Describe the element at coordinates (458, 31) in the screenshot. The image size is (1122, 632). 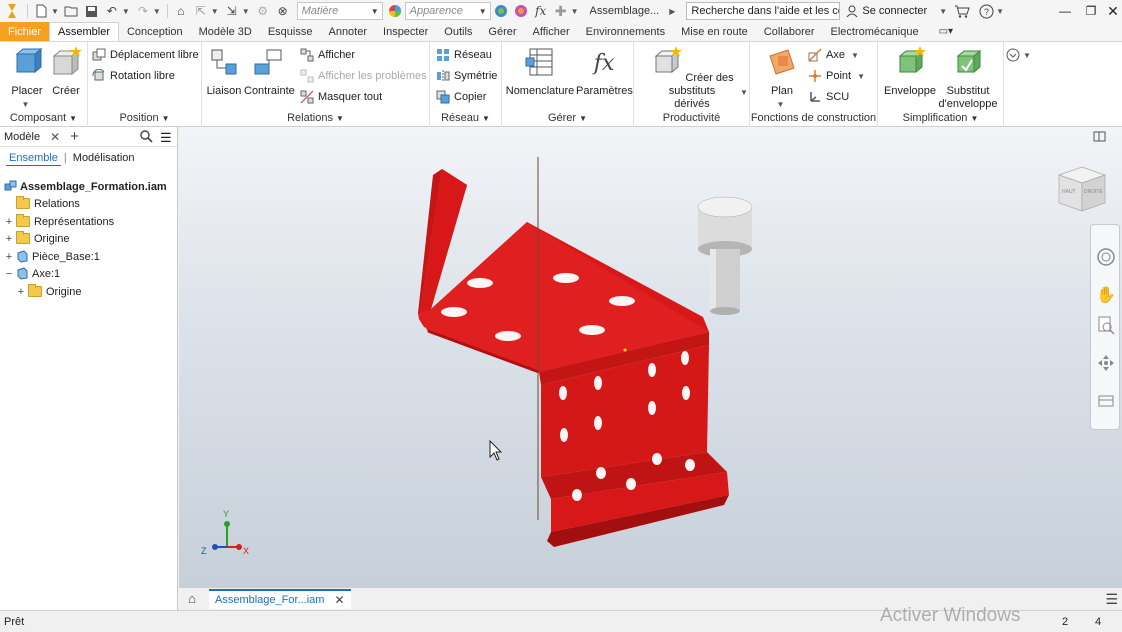
I see `tab-outils: Outils` at that location.